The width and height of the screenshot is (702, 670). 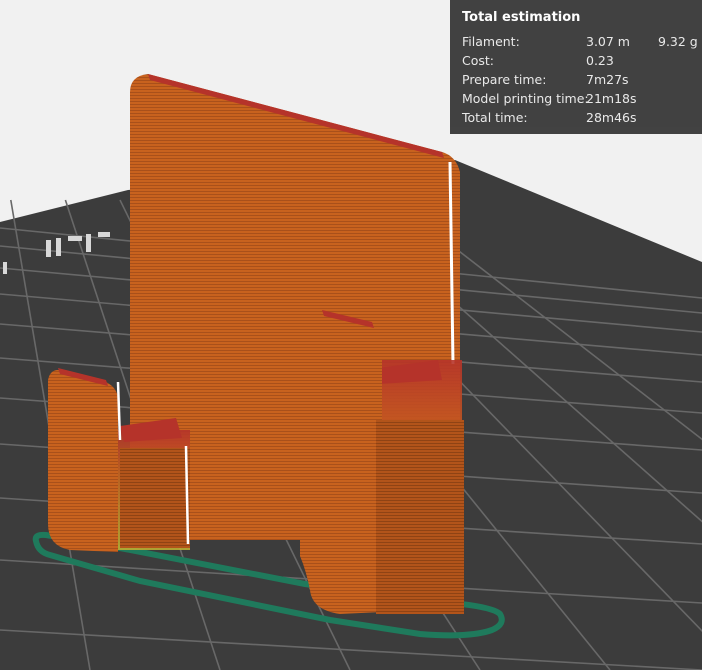 I want to click on estimation-title: Total estimation, so click(x=521, y=17).